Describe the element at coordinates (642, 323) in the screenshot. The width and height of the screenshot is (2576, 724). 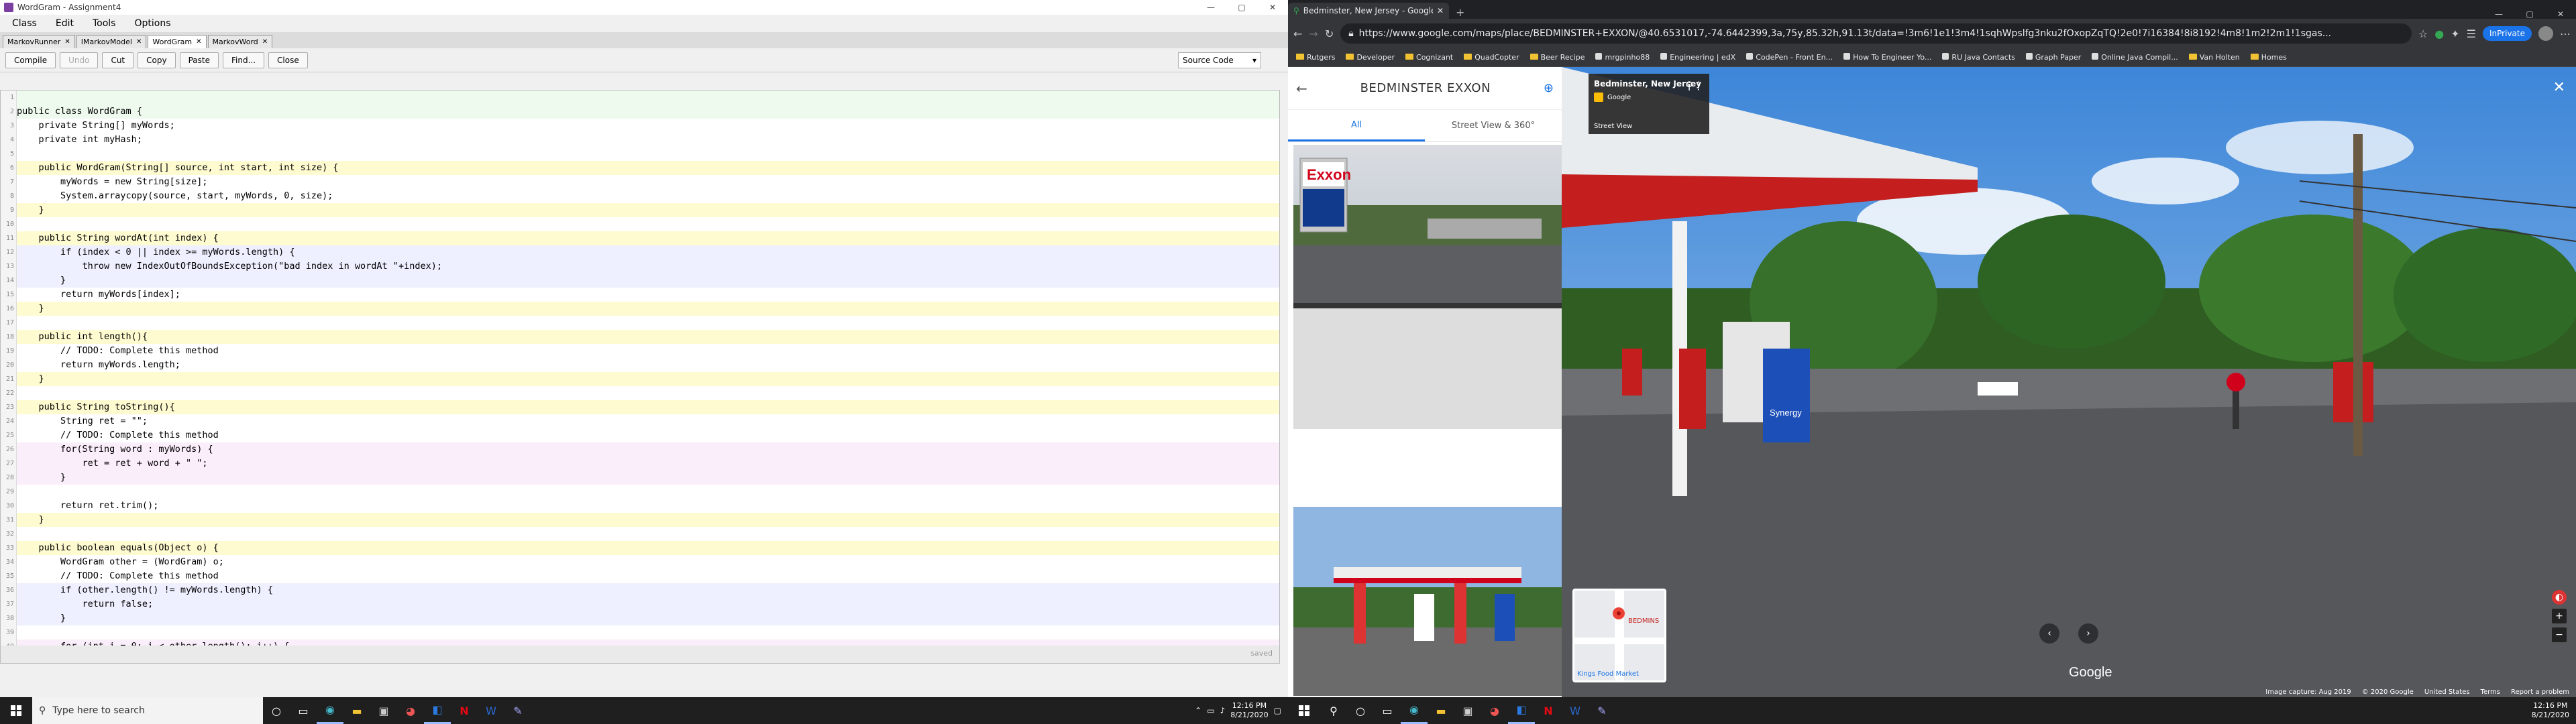
I see `code-line: 17` at that location.